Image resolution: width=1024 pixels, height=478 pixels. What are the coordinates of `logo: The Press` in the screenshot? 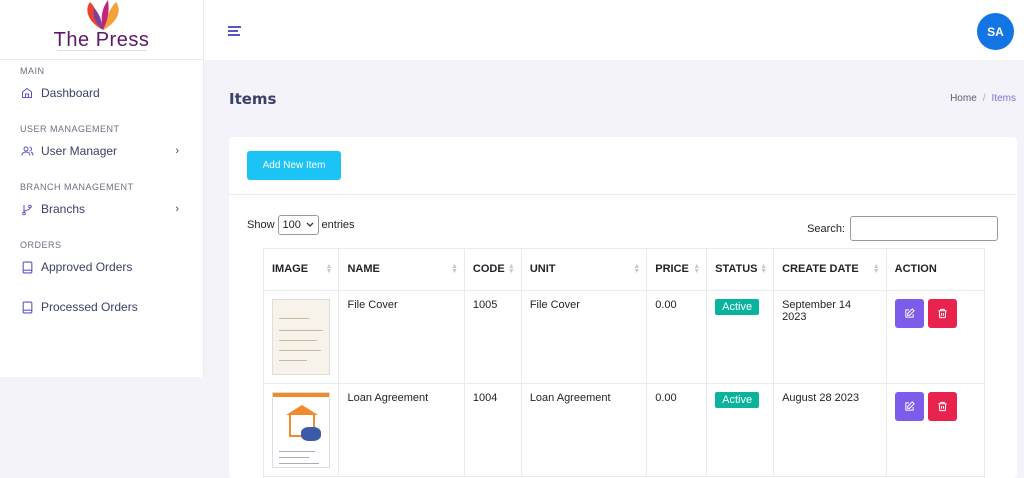 It's located at (101, 30).